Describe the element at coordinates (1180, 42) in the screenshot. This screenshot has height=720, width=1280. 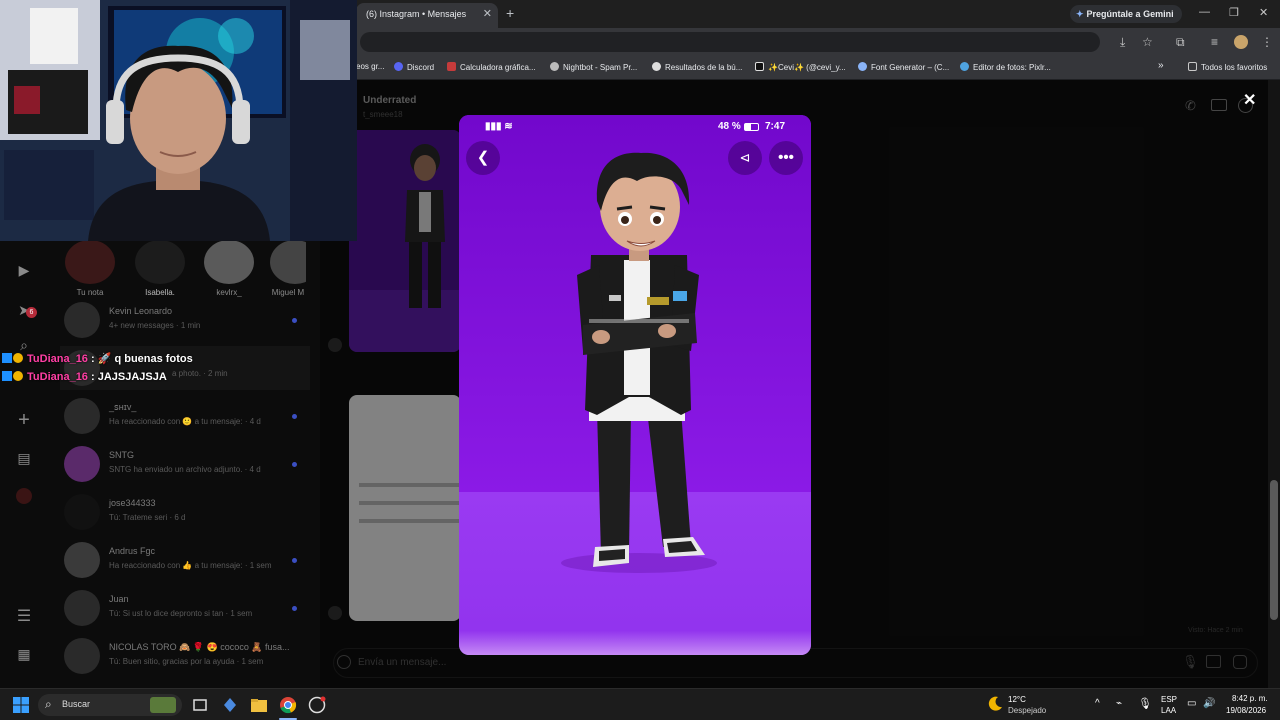
I see `extensions-icon: ⧉` at that location.